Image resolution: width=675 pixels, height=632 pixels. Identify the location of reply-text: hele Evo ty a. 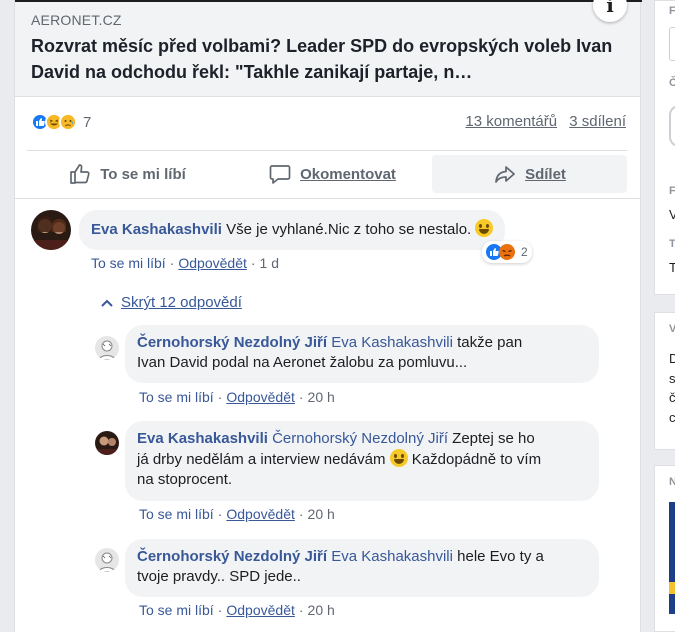
(498, 556).